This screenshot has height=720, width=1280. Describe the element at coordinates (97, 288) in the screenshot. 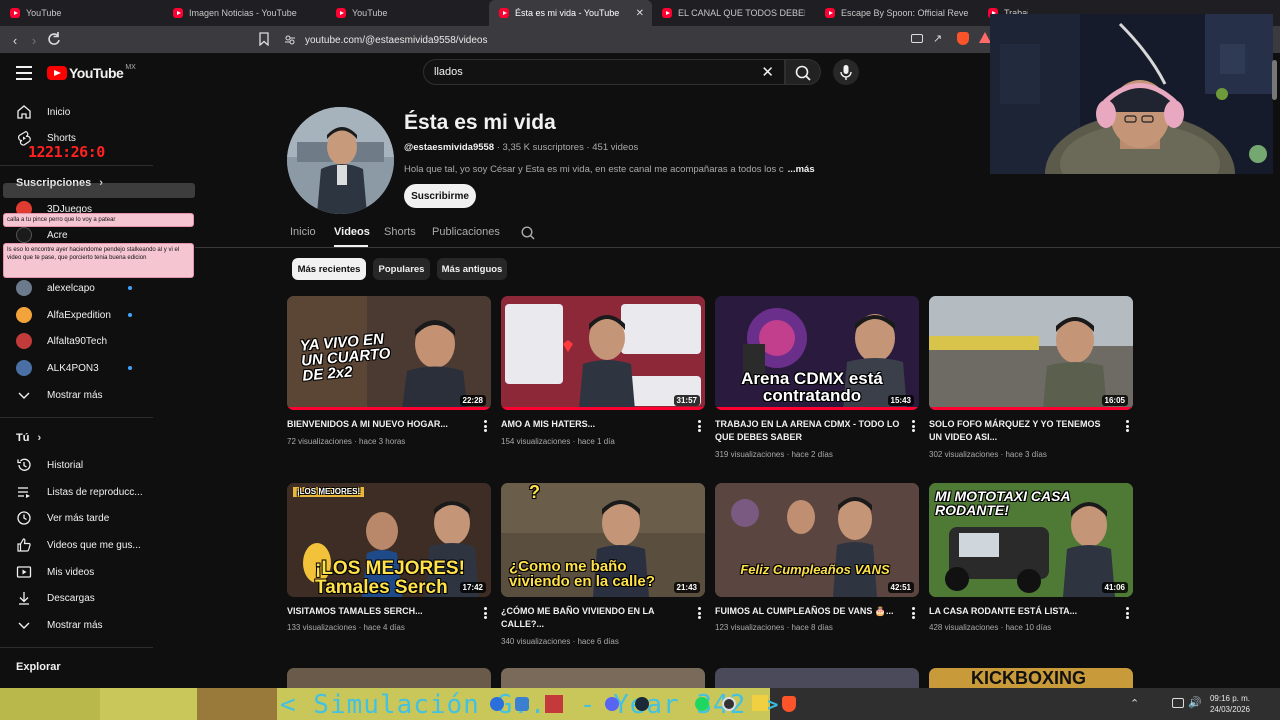

I see `sidebar-subscription: alexelcapo` at that location.